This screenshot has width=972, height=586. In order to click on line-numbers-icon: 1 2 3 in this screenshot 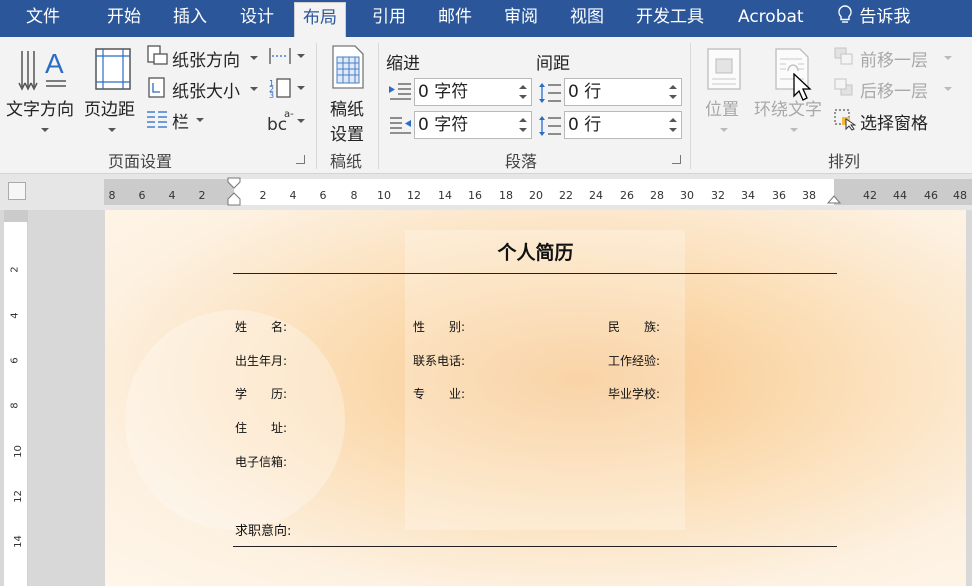, I will do `click(288, 88)`.